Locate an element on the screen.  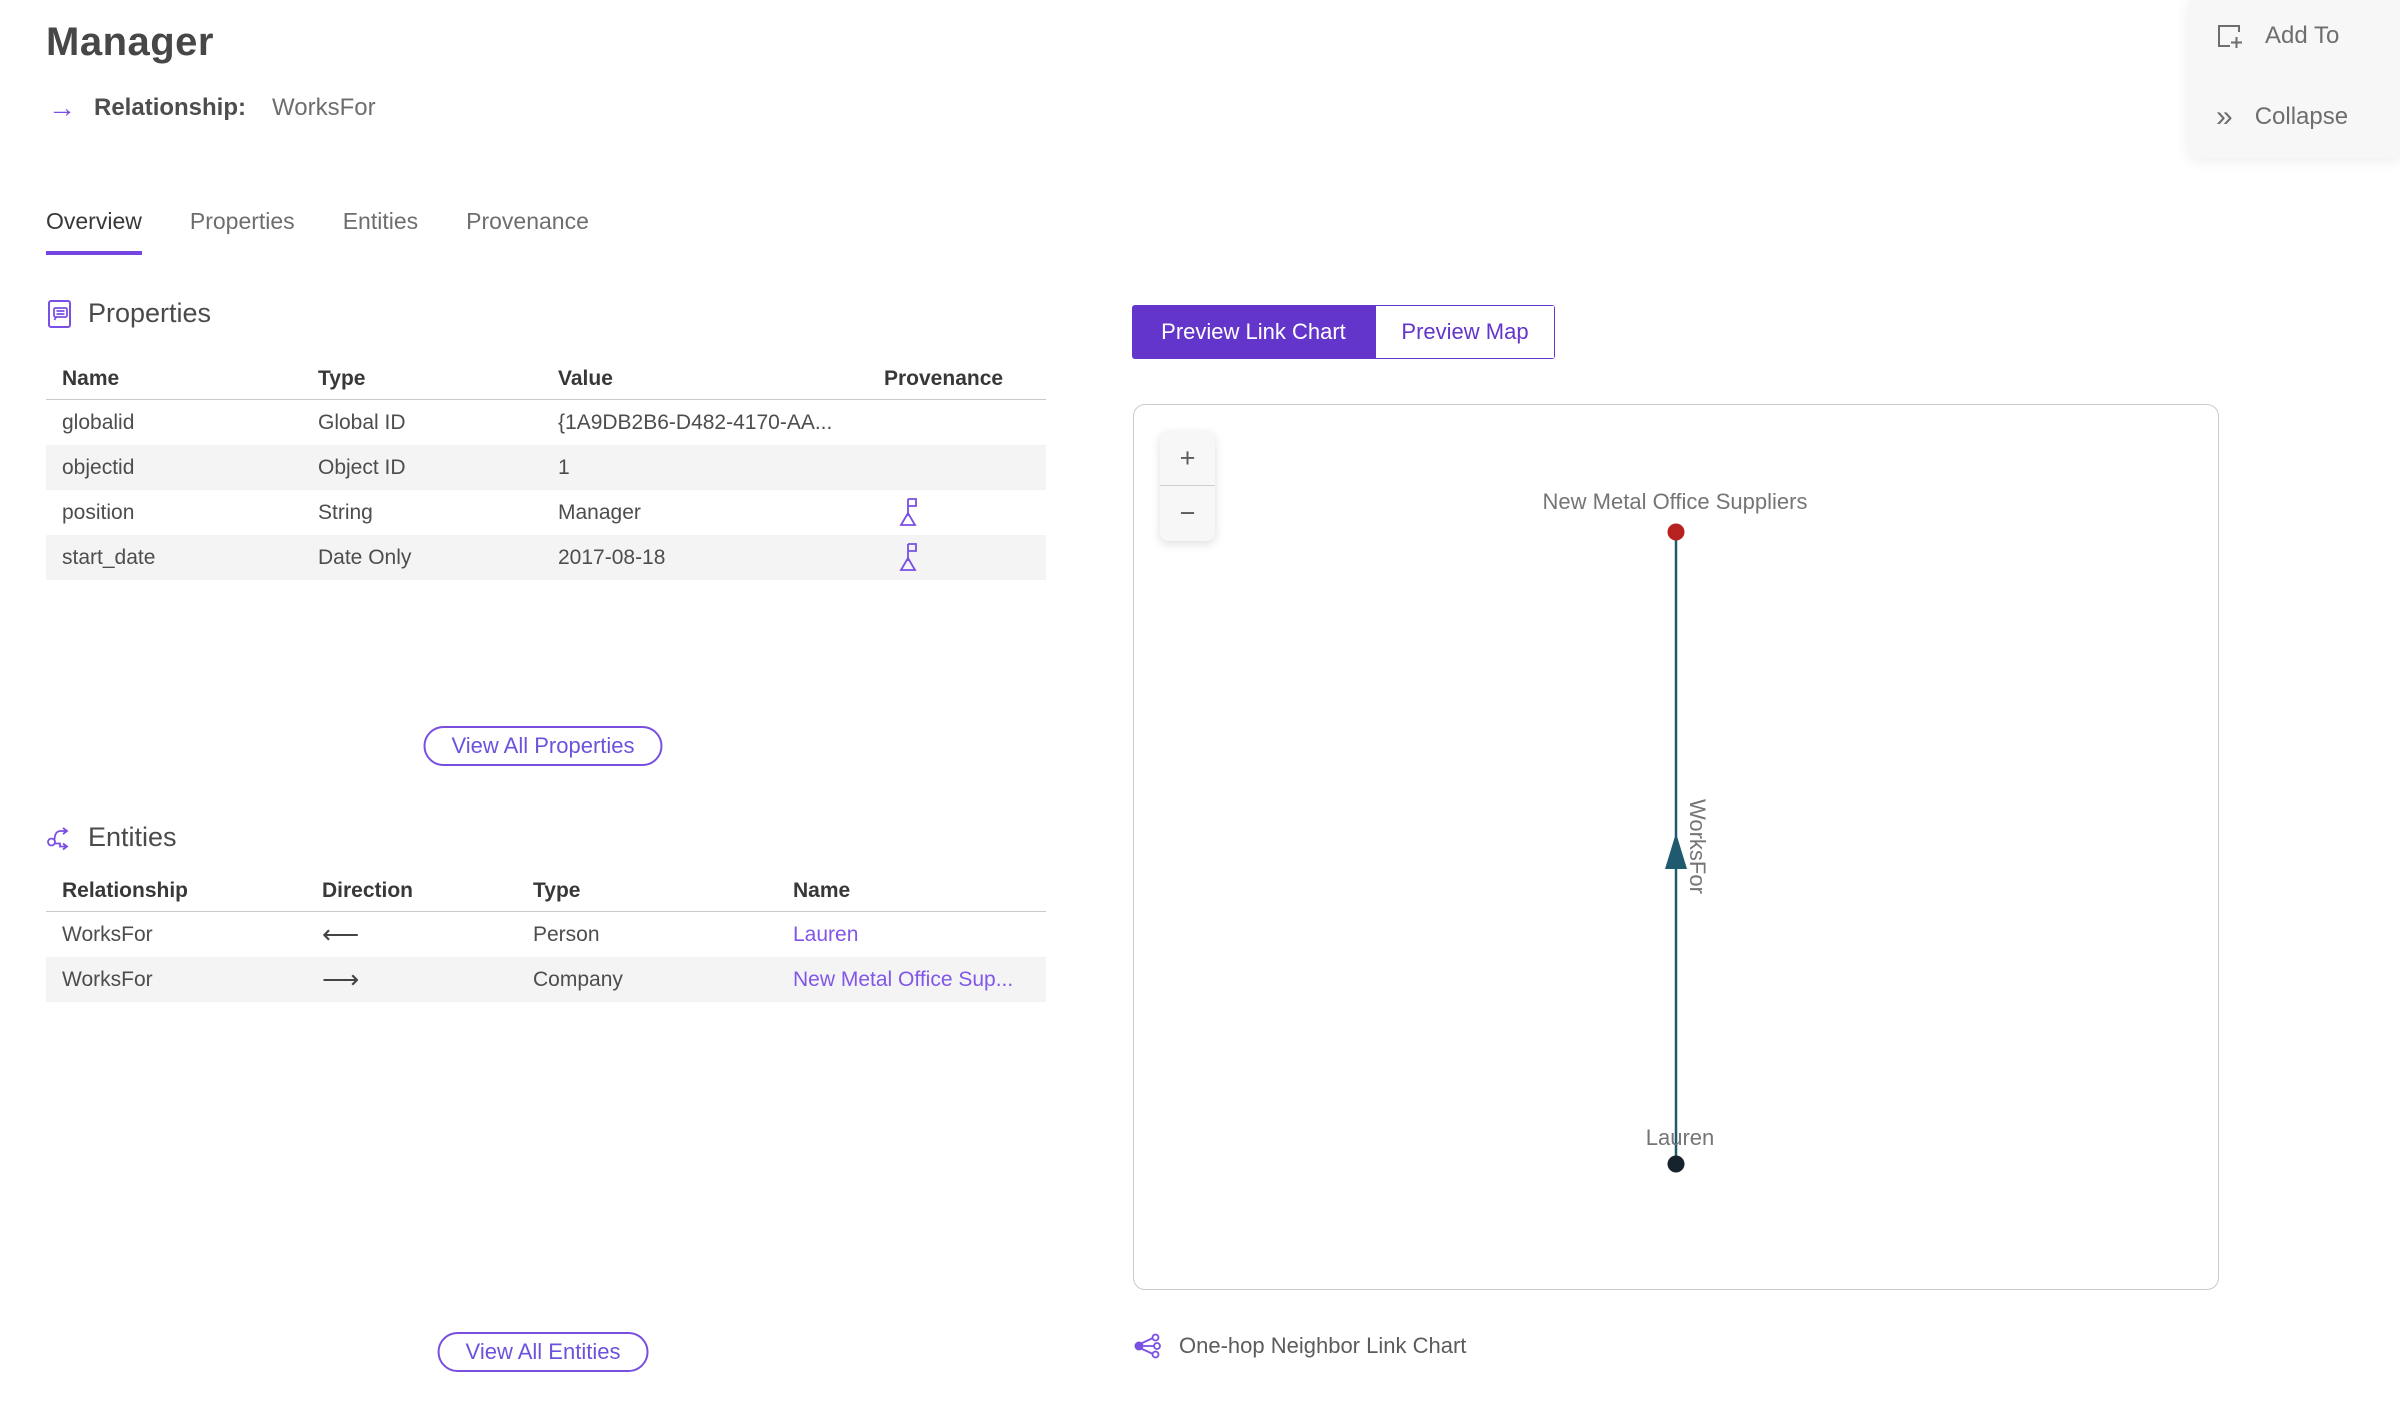
property-name: objectid is located at coordinates (98, 467).